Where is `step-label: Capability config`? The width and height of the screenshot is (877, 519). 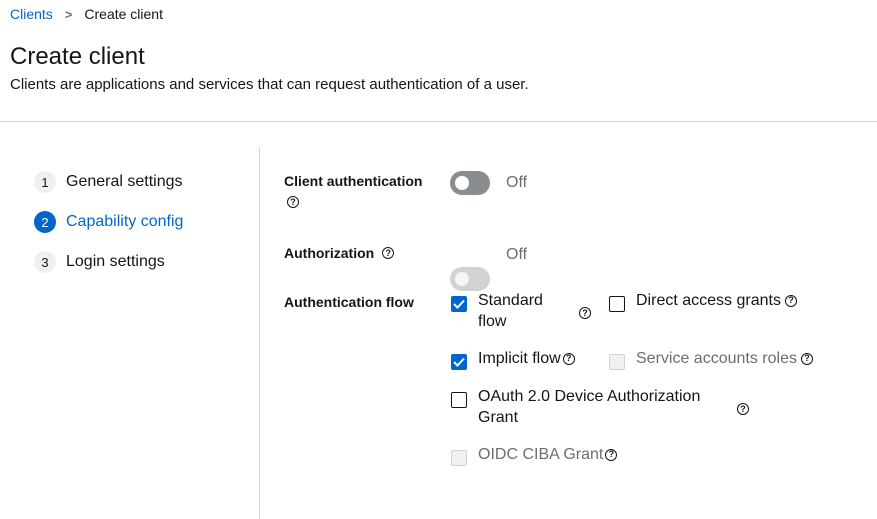 step-label: Capability config is located at coordinates (125, 221).